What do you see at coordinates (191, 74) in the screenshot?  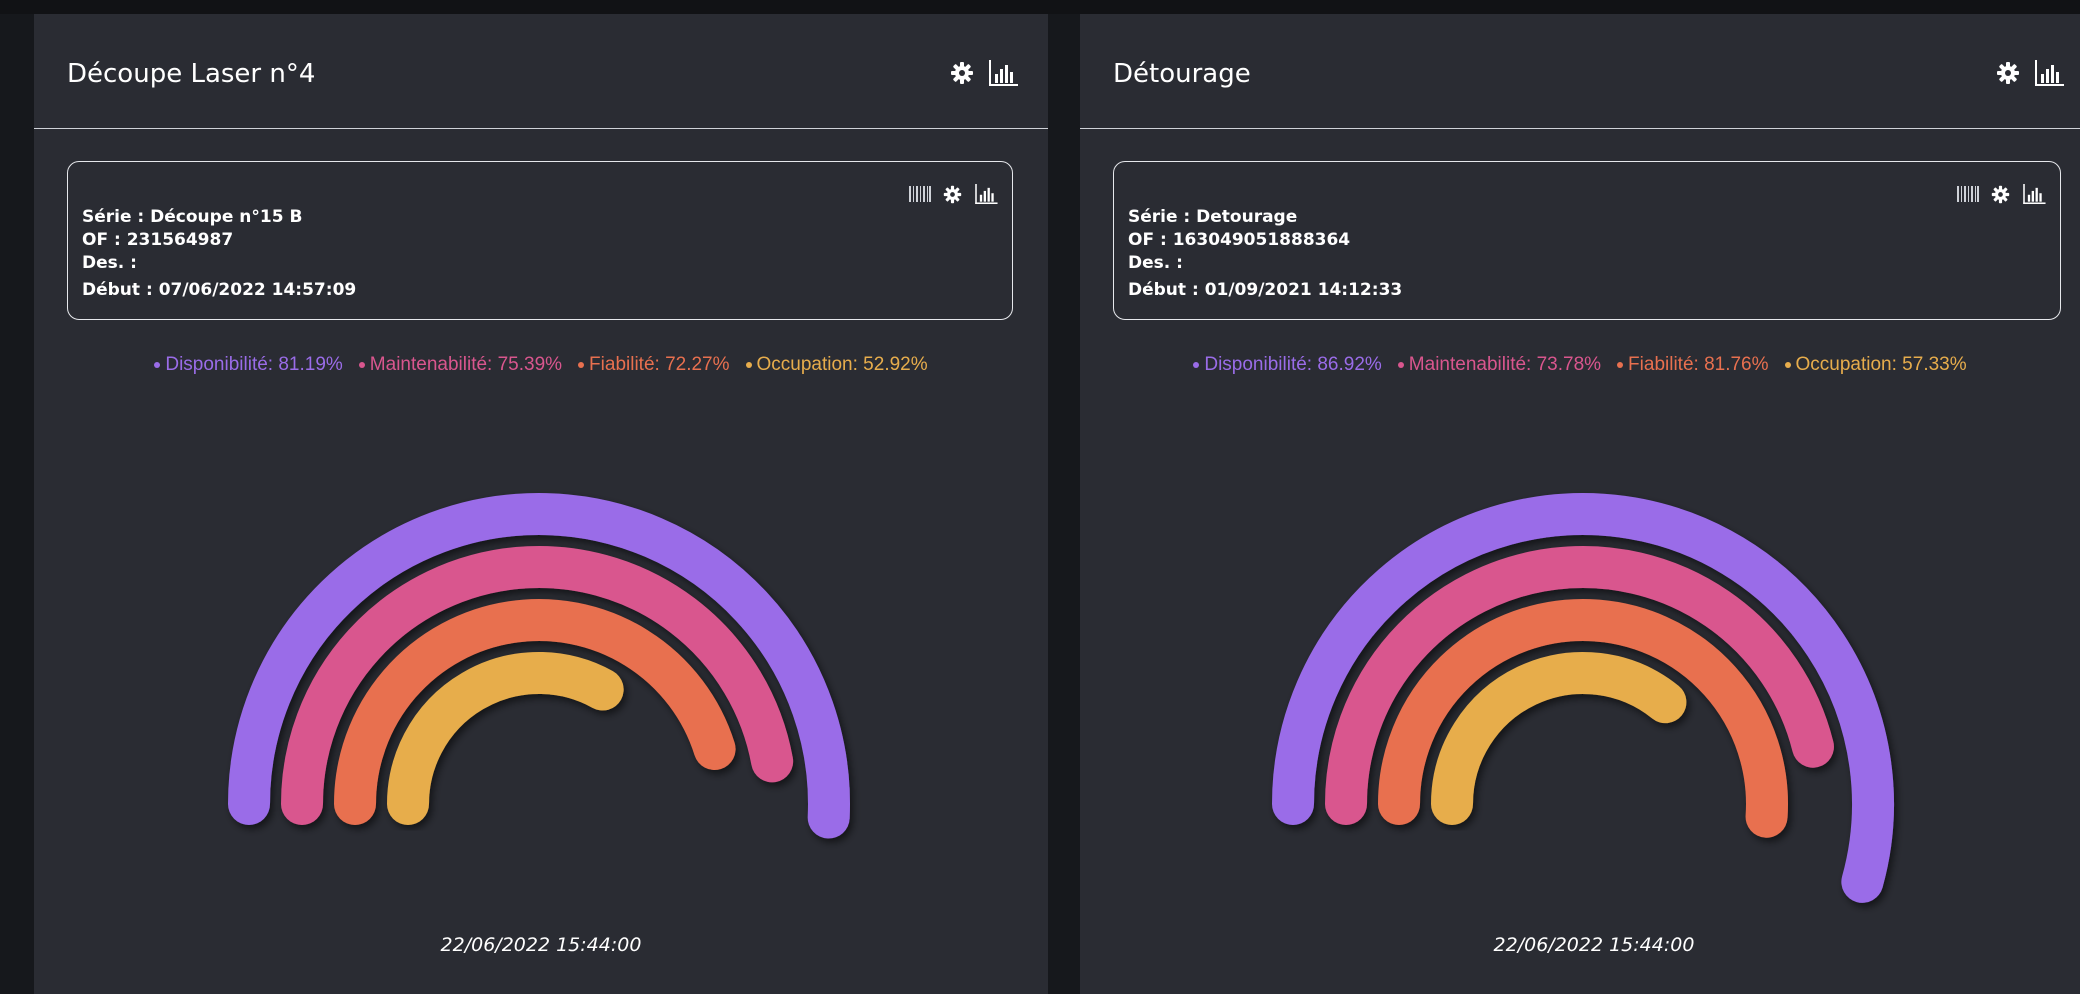 I see `panel-title: Découpe Laser n°4` at bounding box center [191, 74].